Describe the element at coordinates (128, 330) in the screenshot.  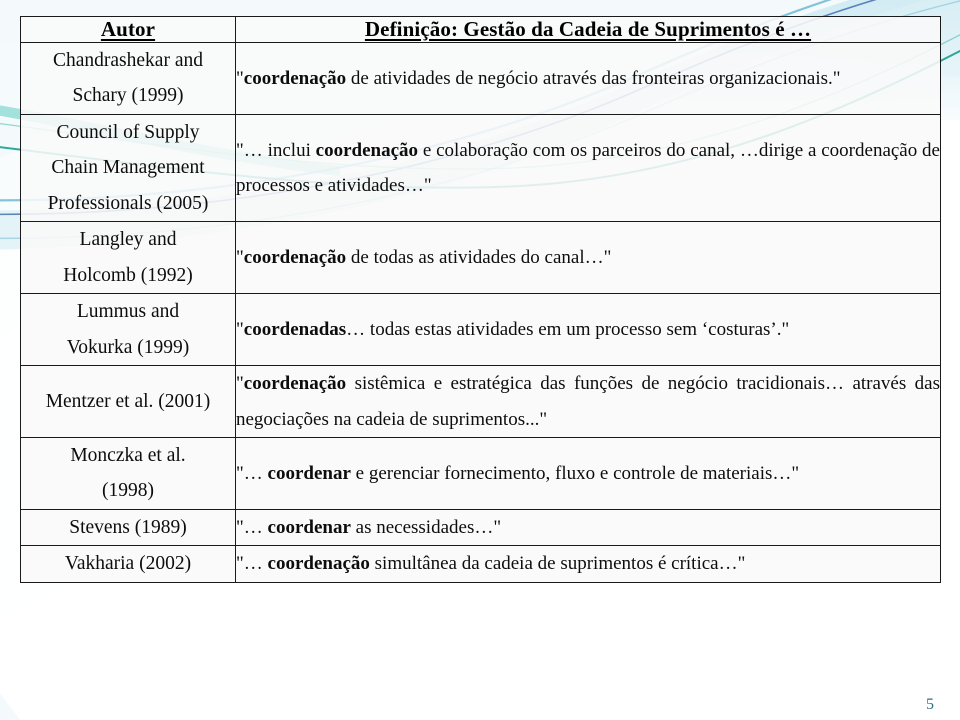
I see `cell-author: Lummus and Vokurka (1999)` at that location.